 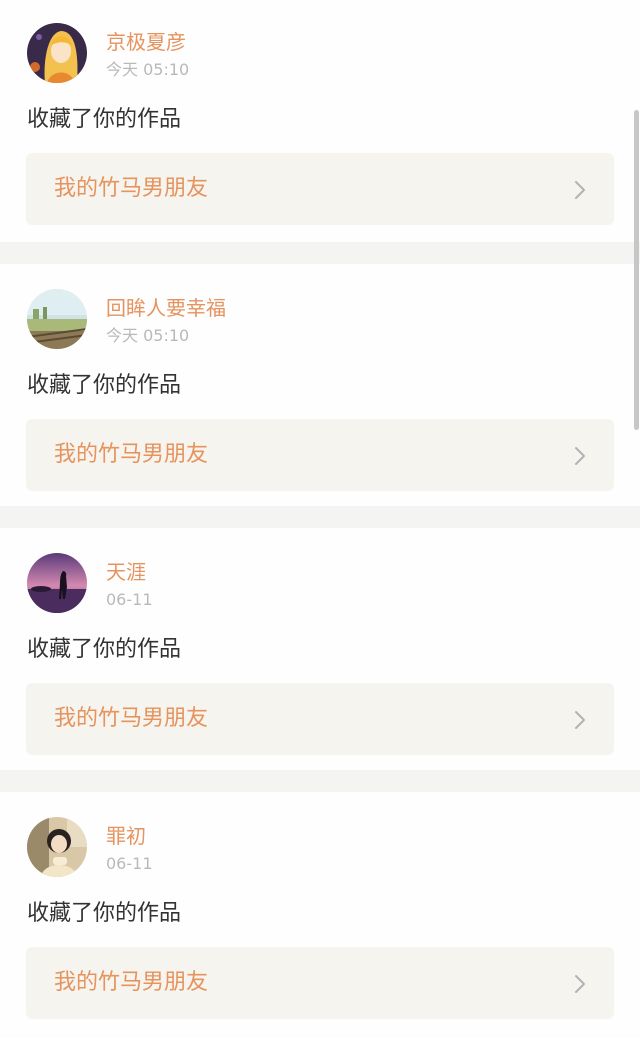 I want to click on user-name: 京极夏彦, so click(x=146, y=42).